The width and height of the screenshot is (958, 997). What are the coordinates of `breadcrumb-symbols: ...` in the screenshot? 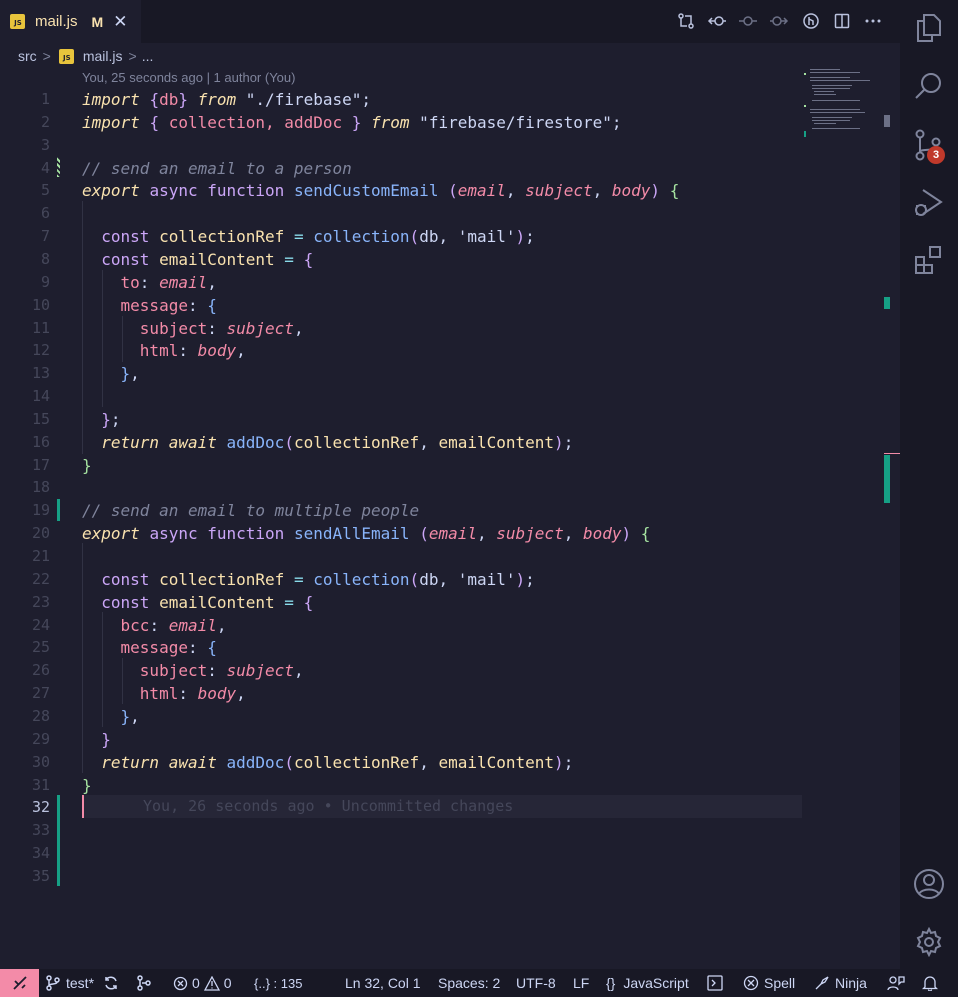 It's located at (148, 56).